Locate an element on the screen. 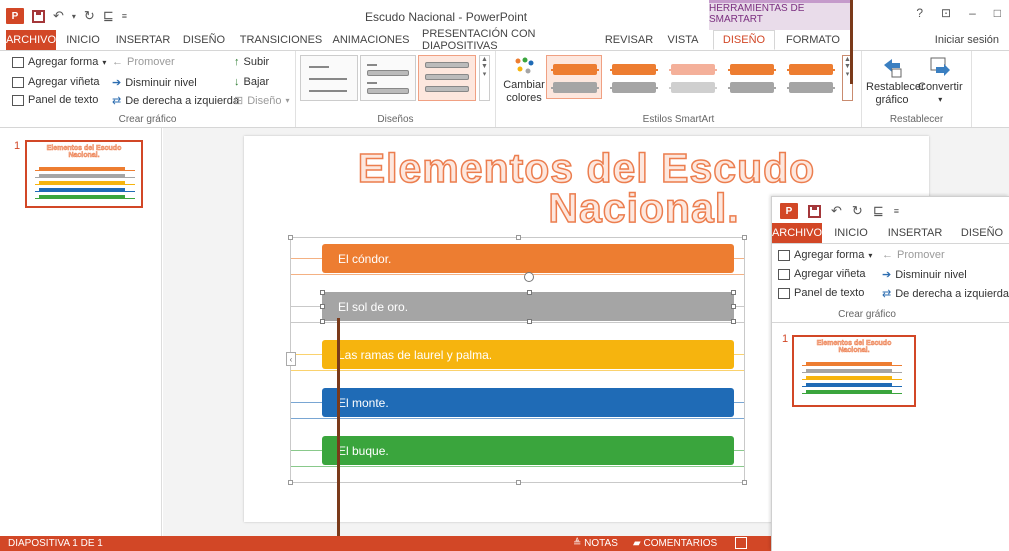  inset-ribbon-tabs: ARCHIVO INICIO INSERTAR DISEÑO is located at coordinates (890, 233).